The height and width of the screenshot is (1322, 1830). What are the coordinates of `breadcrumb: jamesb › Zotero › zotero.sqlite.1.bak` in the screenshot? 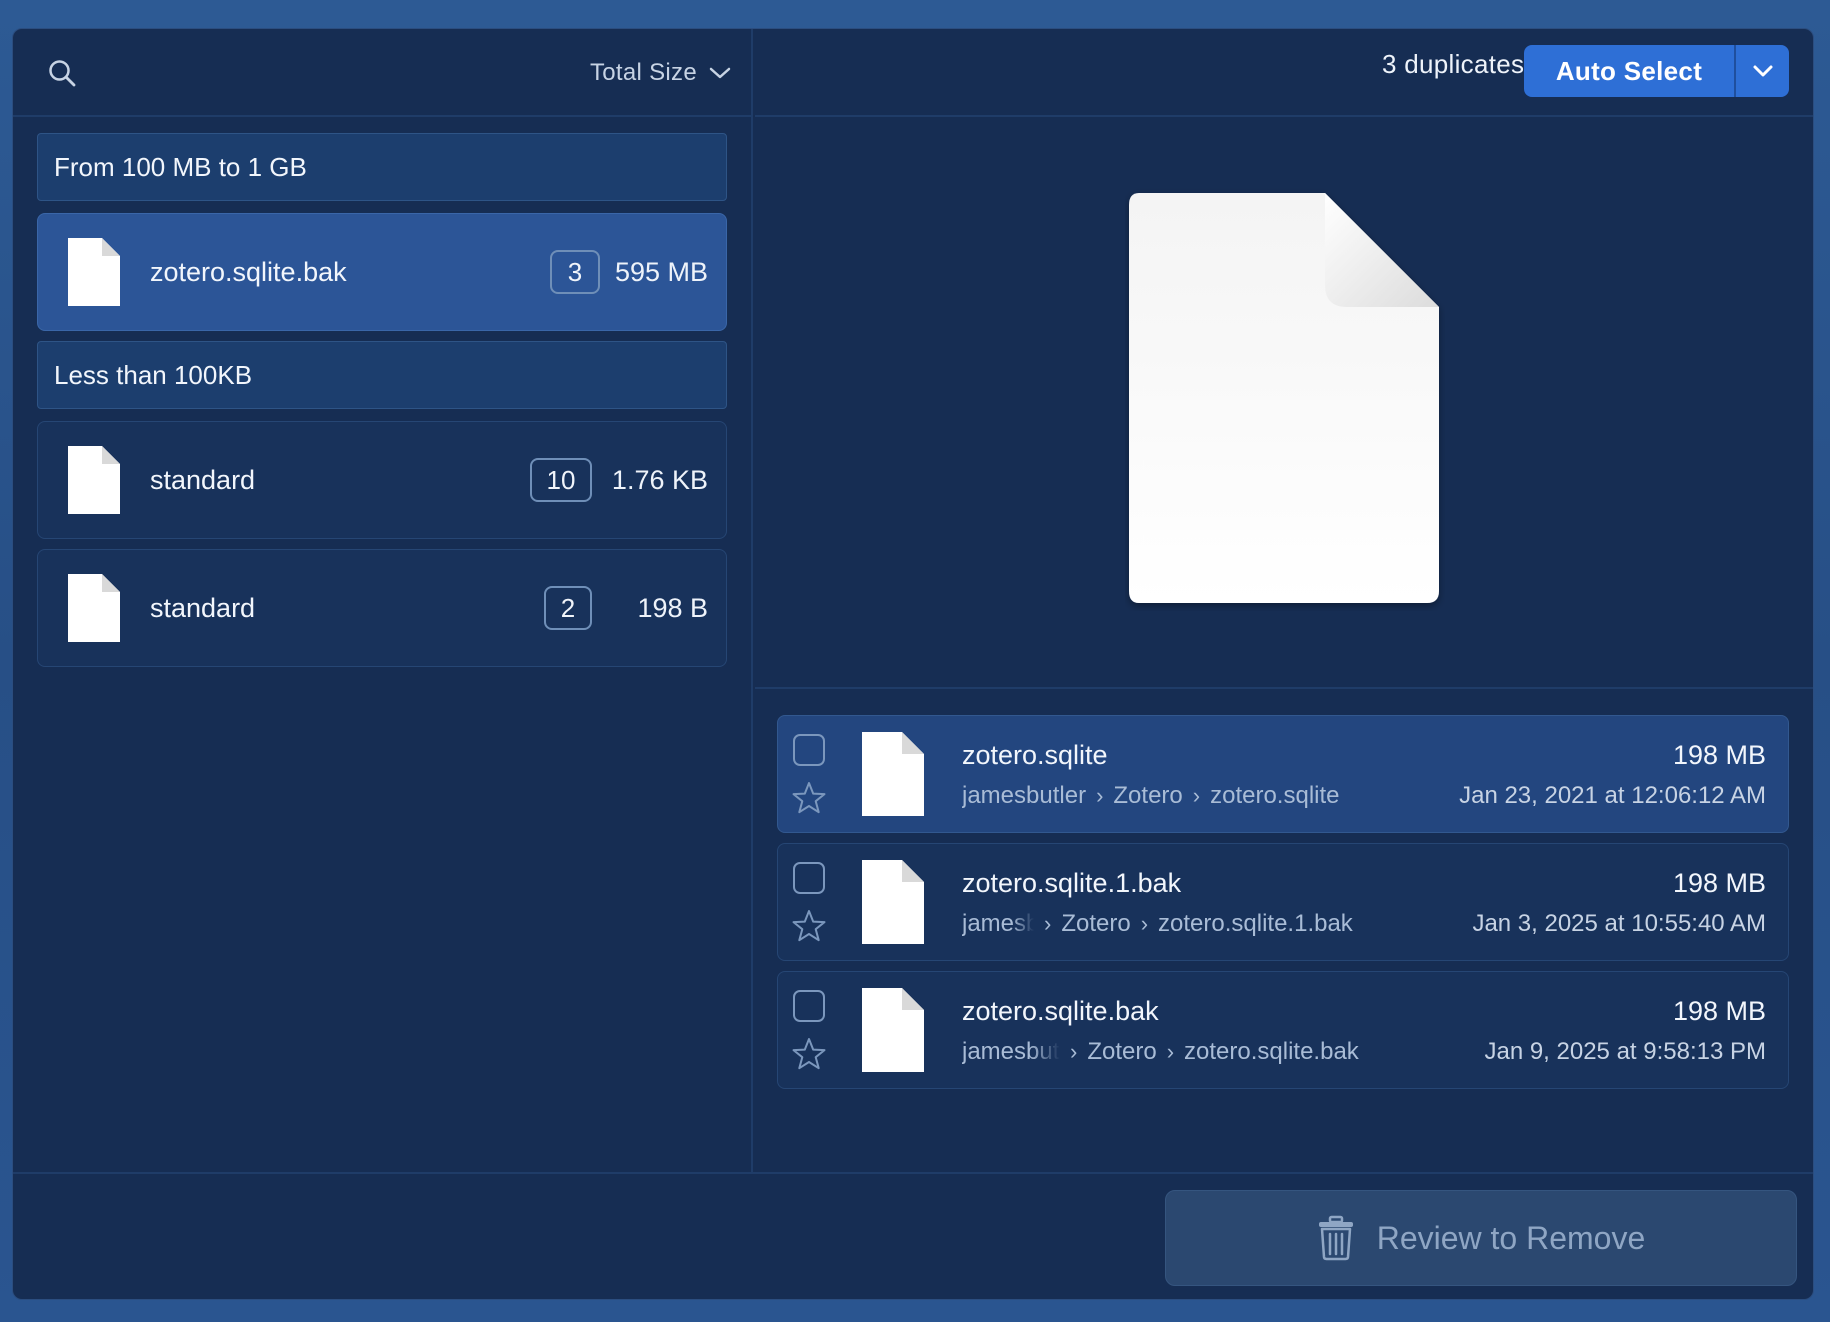 It's located at (1157, 924).